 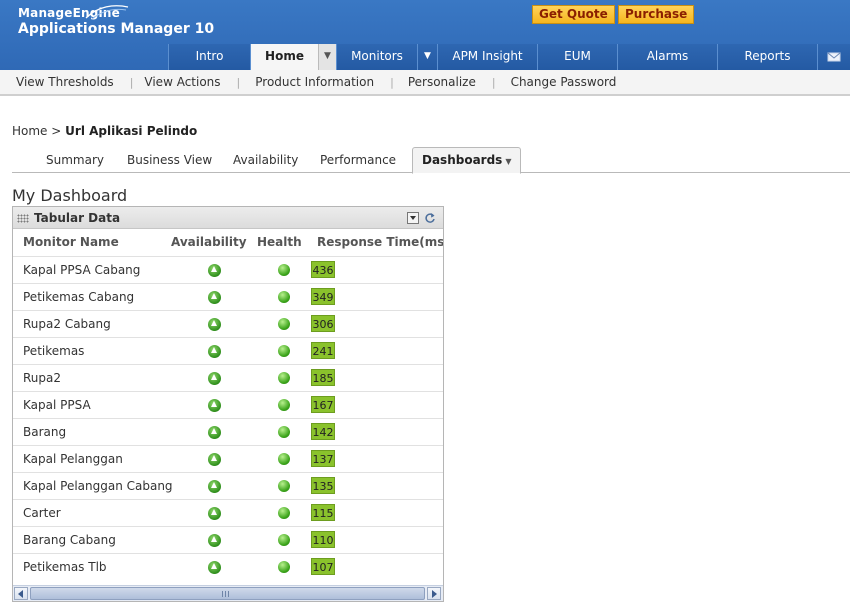 I want to click on monitor-name-link: Kapal Pelanggan, so click(x=92, y=458).